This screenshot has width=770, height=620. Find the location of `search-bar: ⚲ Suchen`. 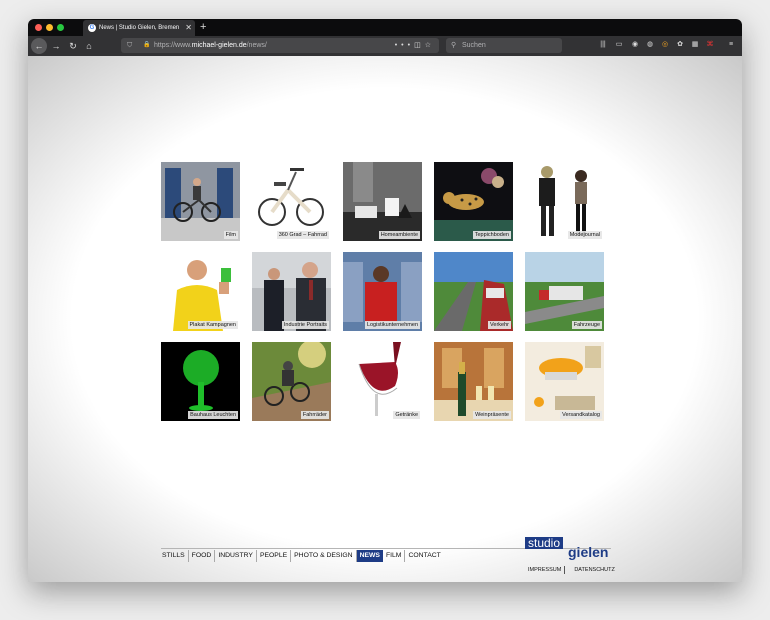

search-bar: ⚲ Suchen is located at coordinates (504, 45).